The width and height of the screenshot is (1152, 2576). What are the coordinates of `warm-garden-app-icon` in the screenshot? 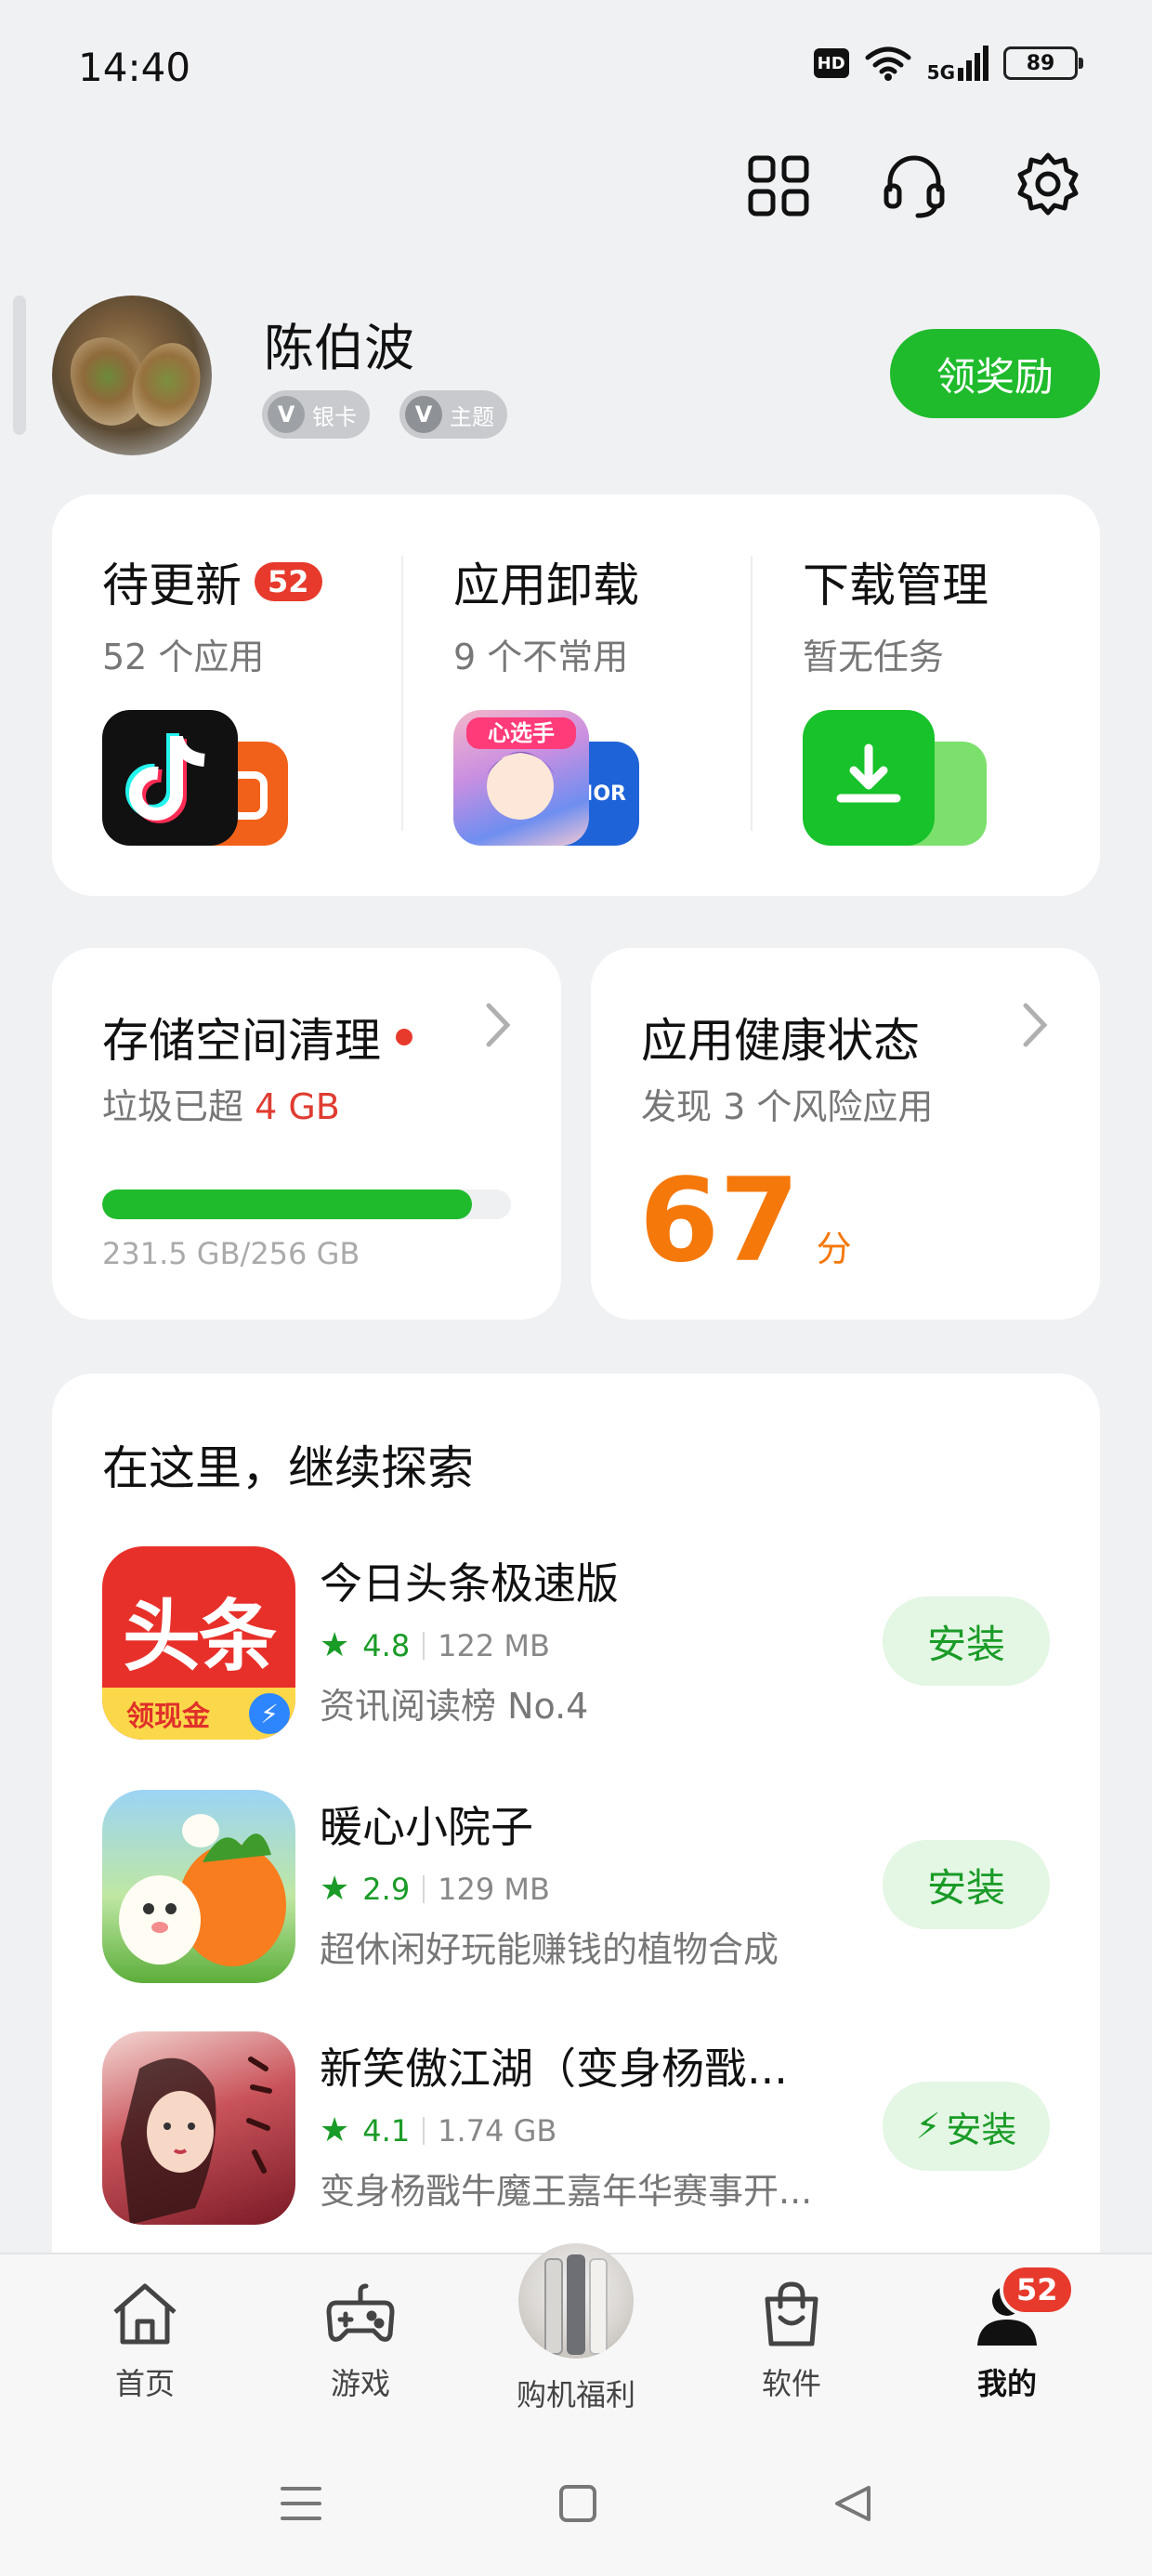 It's located at (198, 1886).